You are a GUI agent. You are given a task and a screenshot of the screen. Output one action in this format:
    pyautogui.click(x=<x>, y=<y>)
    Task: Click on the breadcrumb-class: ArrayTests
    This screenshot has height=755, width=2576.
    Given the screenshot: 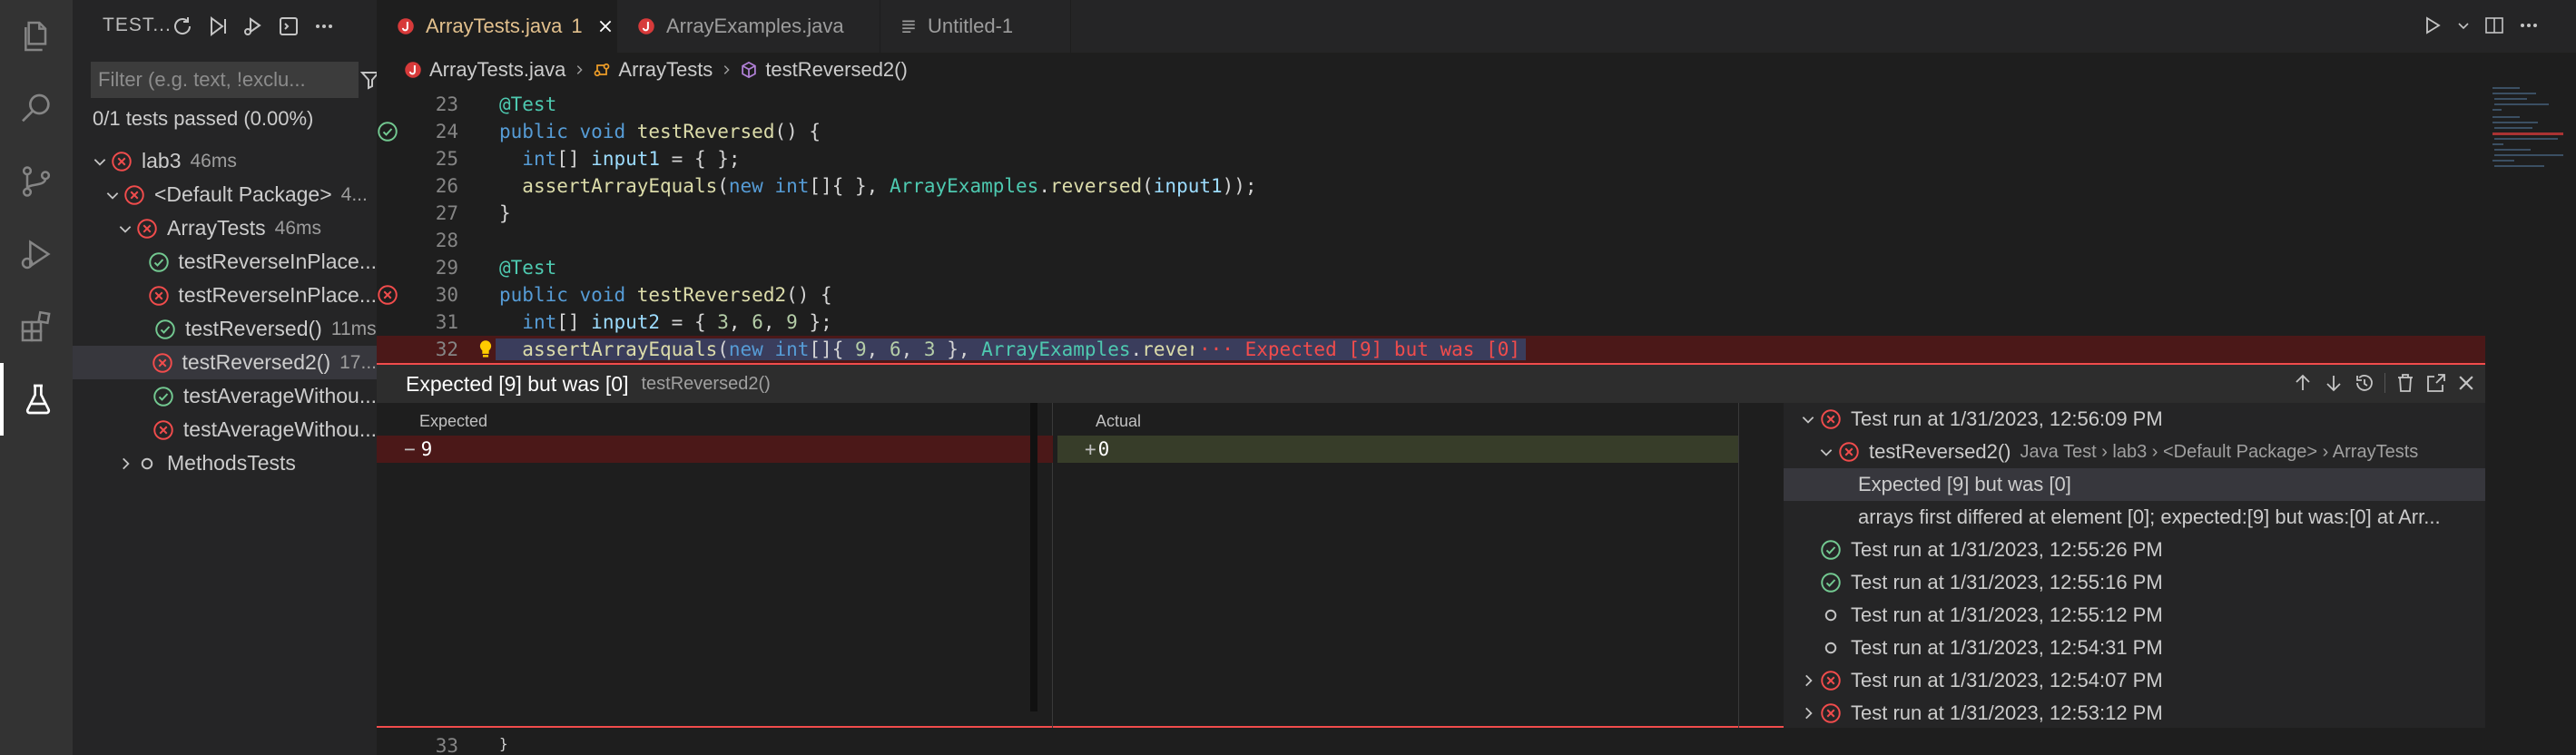 What is the action you would take?
    pyautogui.click(x=665, y=70)
    